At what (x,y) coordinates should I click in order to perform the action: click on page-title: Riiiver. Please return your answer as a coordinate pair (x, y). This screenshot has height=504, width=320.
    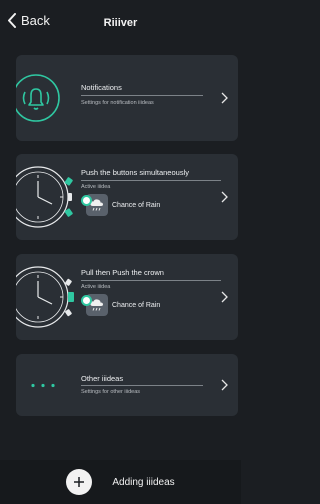
    Looking at the image, I should click on (120, 23).